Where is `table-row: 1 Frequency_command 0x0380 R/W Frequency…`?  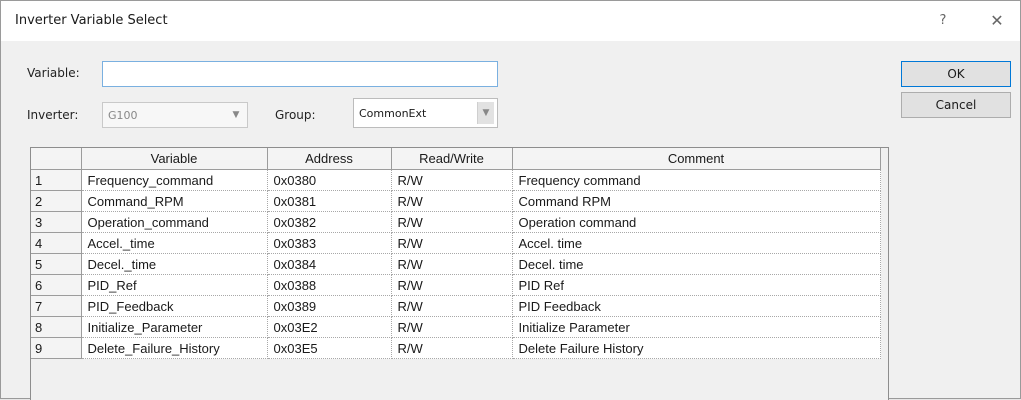 table-row: 1 Frequency_command 0x0380 R/W Frequency… is located at coordinates (456, 180).